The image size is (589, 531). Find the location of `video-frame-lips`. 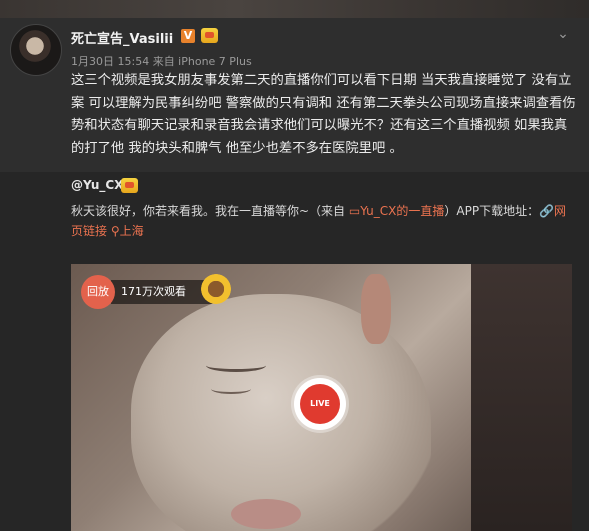

video-frame-lips is located at coordinates (266, 514).